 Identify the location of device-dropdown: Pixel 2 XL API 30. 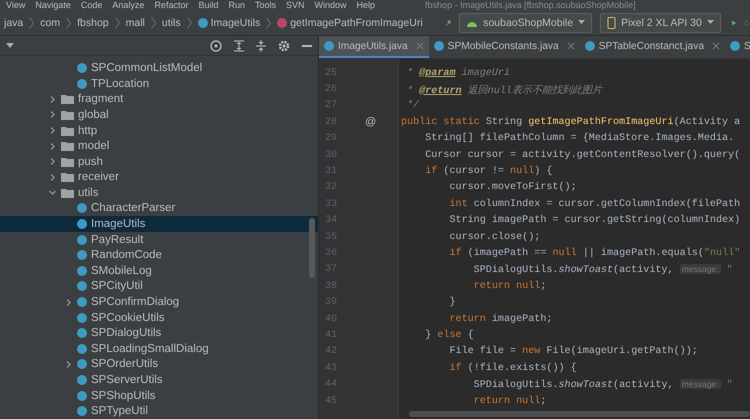
(660, 22).